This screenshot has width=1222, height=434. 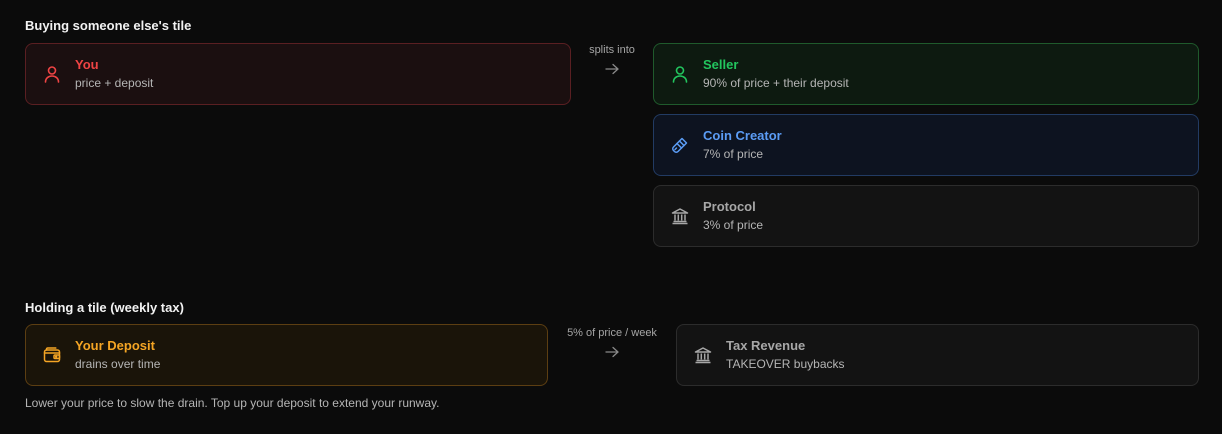 What do you see at coordinates (733, 154) in the screenshot?
I see `coin-creator-subtitle: 7% of price` at bounding box center [733, 154].